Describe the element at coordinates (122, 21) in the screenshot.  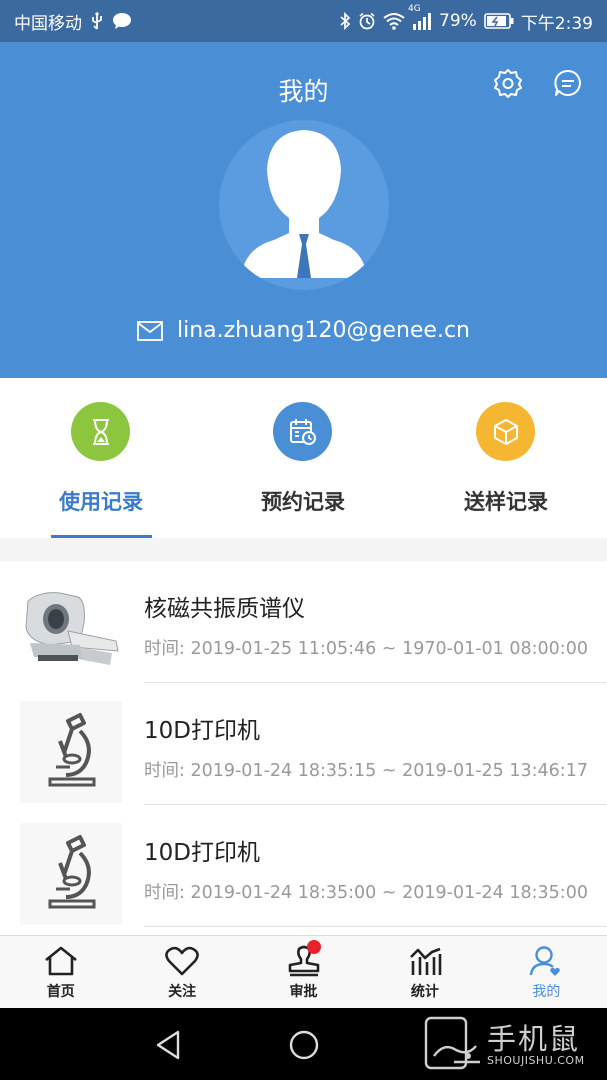
I see `chat-bubble-icon` at that location.